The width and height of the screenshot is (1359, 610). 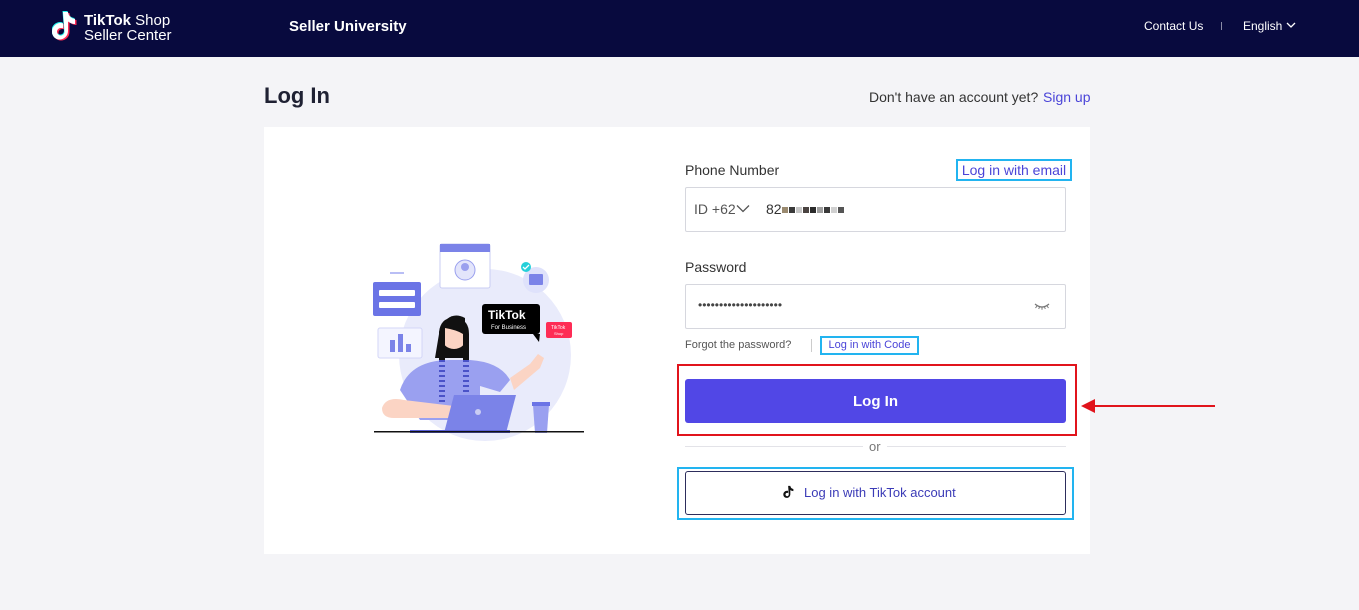 I want to click on nav-seller-university: Seller University, so click(x=348, y=26).